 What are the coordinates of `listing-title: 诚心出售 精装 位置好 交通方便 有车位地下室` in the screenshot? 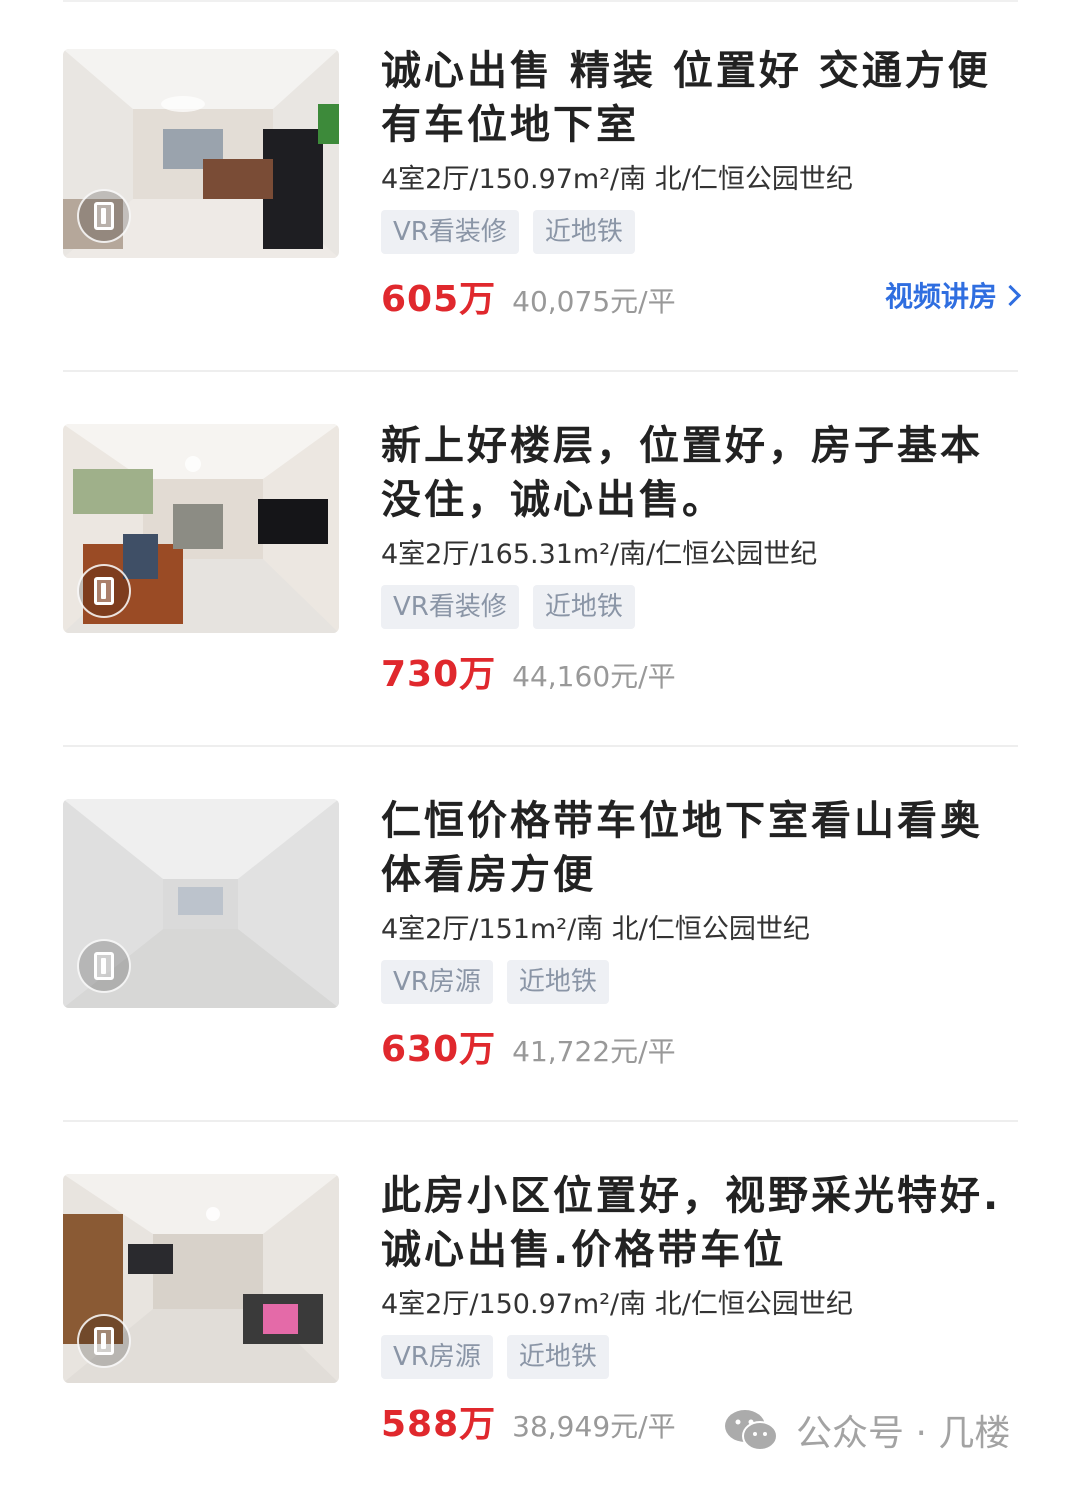 It's located at (701, 98).